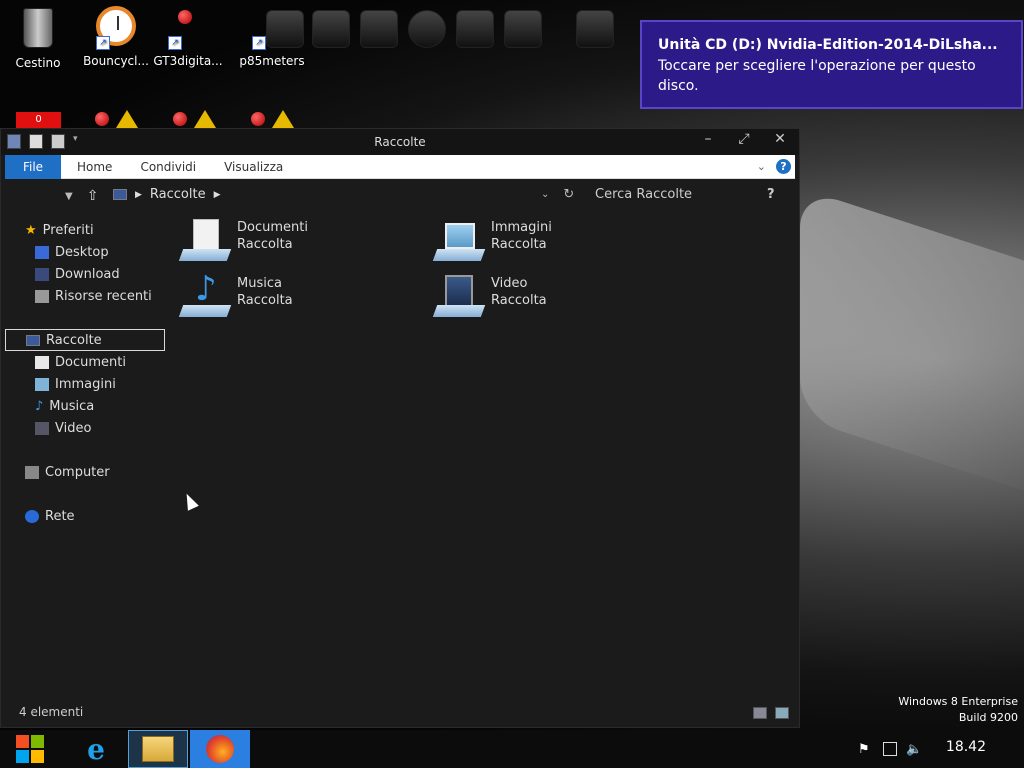 The image size is (1024, 768). I want to click on download-icon, so click(42, 274).